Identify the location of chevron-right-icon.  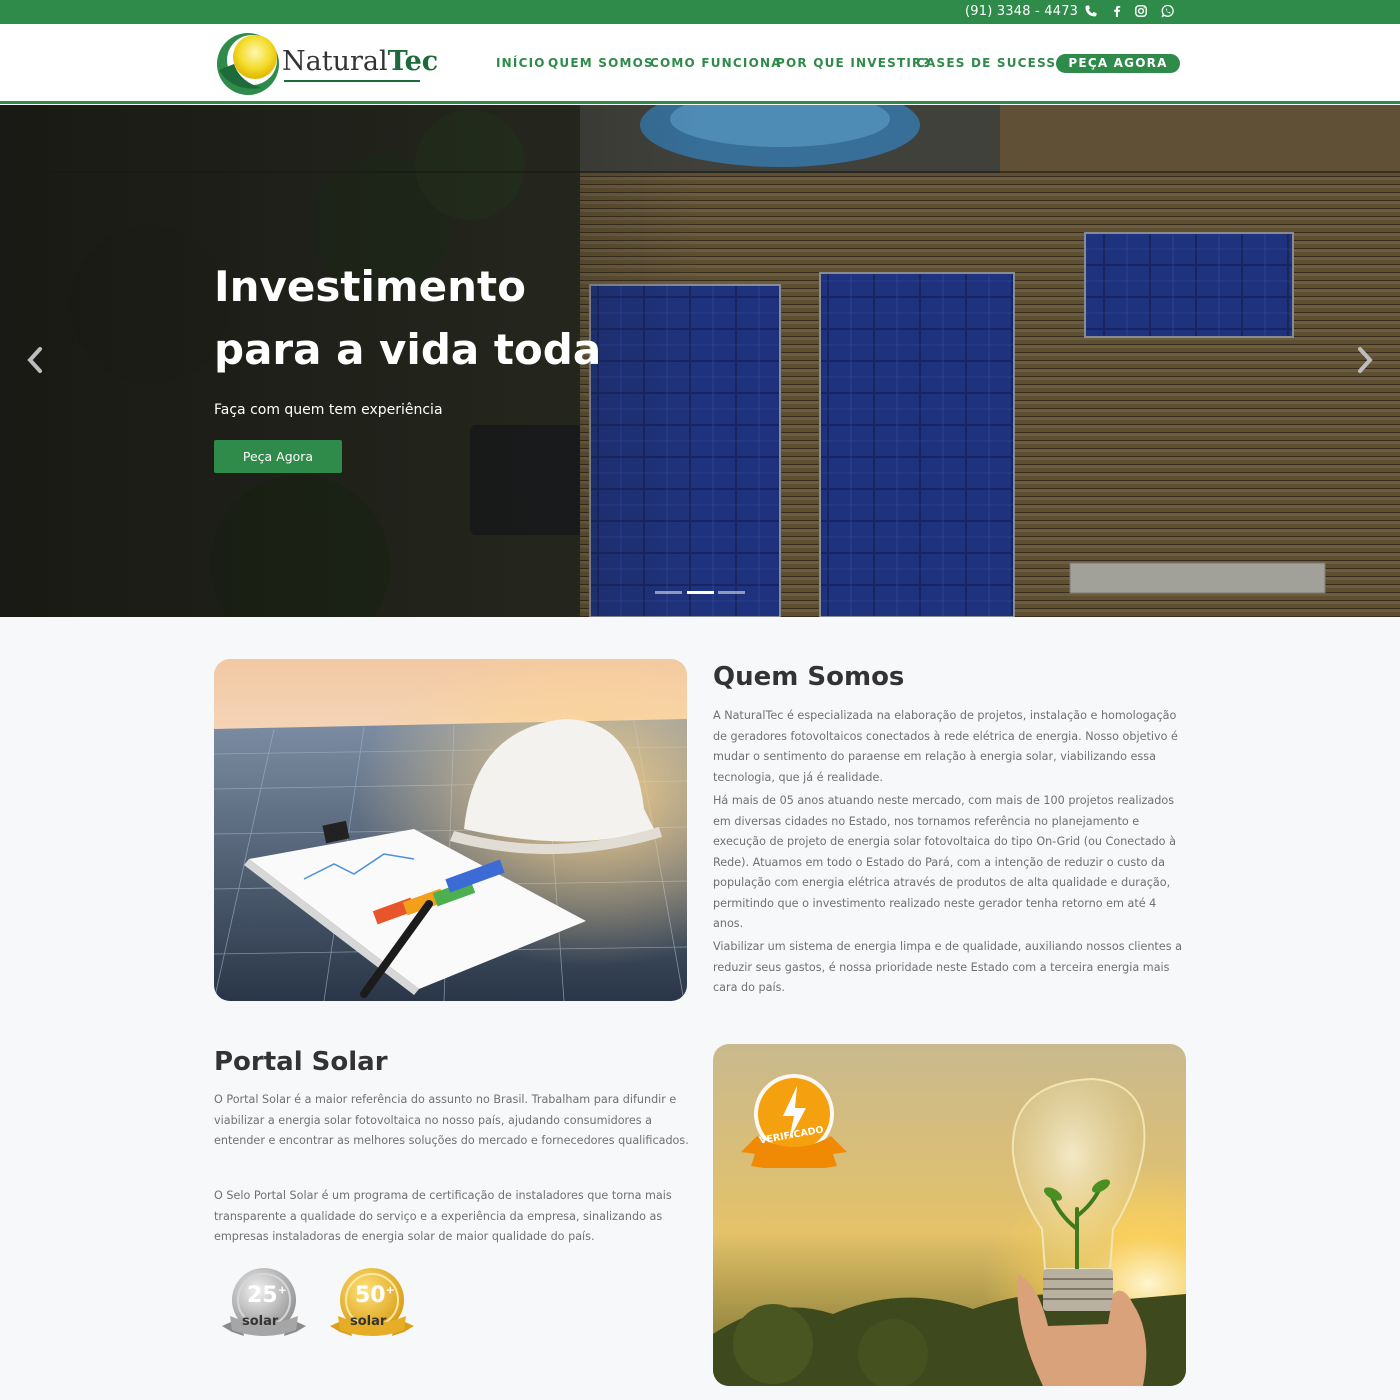
(1364, 360).